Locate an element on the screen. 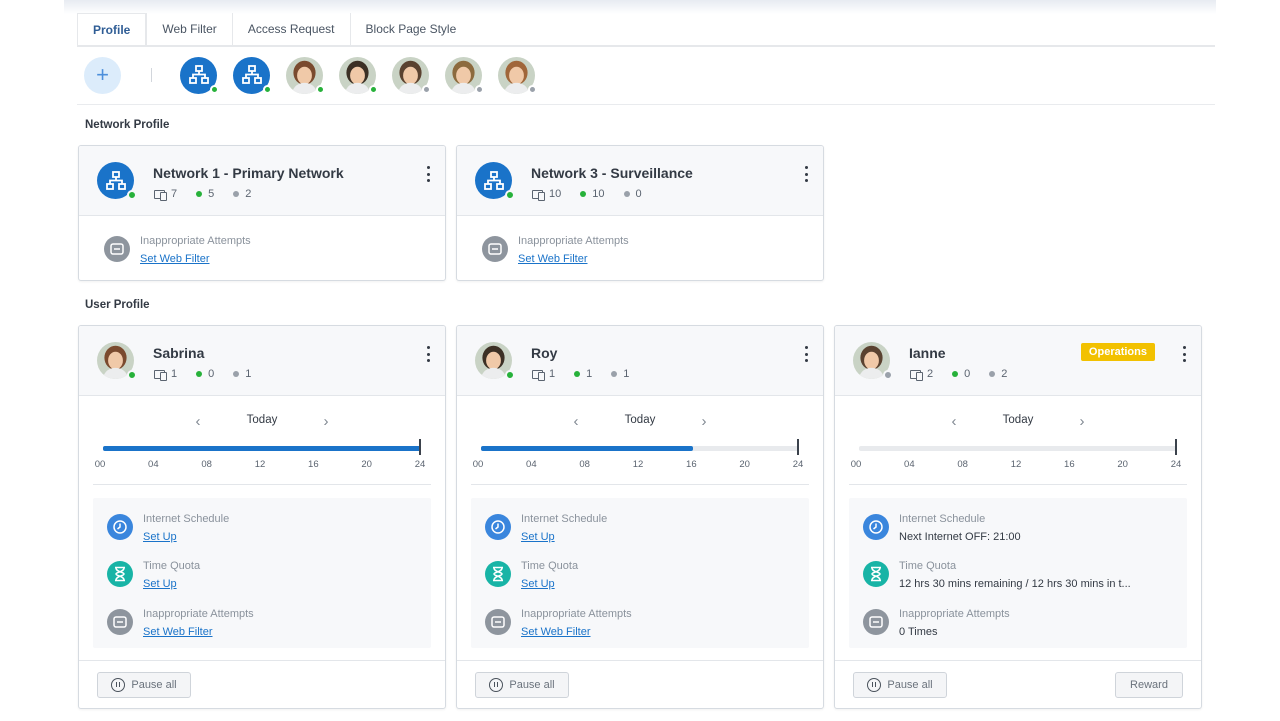 The image size is (1280, 721). reward-button: Reward is located at coordinates (1149, 685).